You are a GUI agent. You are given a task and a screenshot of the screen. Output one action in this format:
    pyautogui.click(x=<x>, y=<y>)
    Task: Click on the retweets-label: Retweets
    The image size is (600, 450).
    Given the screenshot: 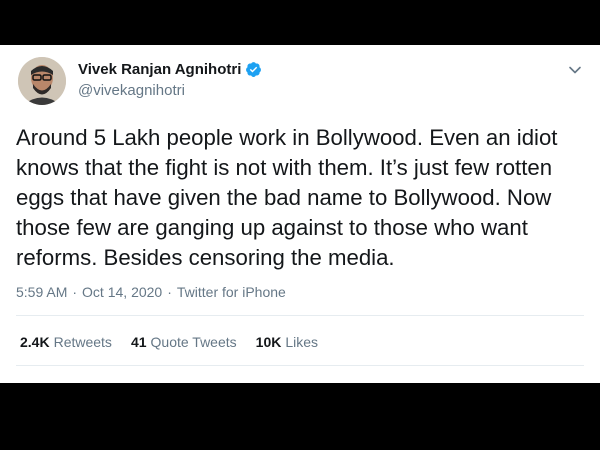 What is the action you would take?
    pyautogui.click(x=82, y=342)
    